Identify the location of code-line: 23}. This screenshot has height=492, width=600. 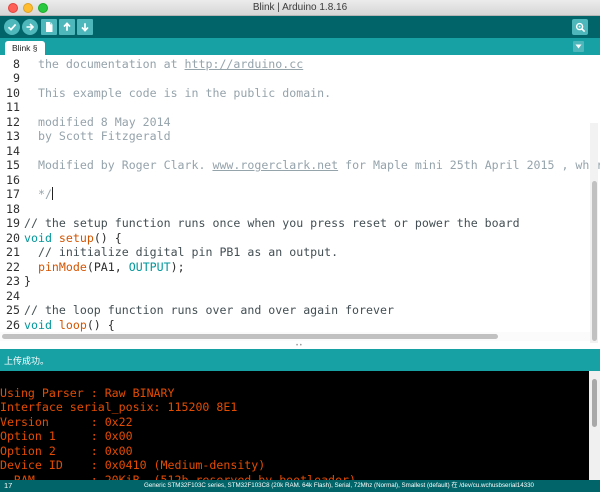
(295, 281).